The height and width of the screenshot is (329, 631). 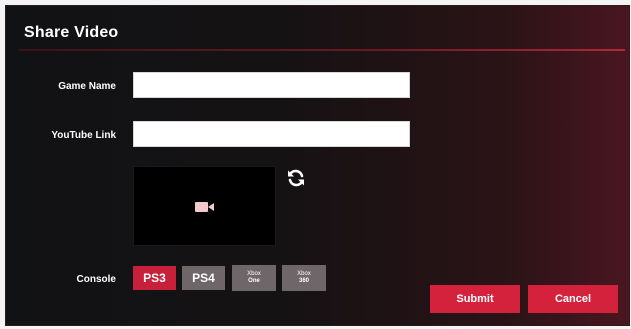 I want to click on cancel-button: Cancel, so click(x=573, y=299).